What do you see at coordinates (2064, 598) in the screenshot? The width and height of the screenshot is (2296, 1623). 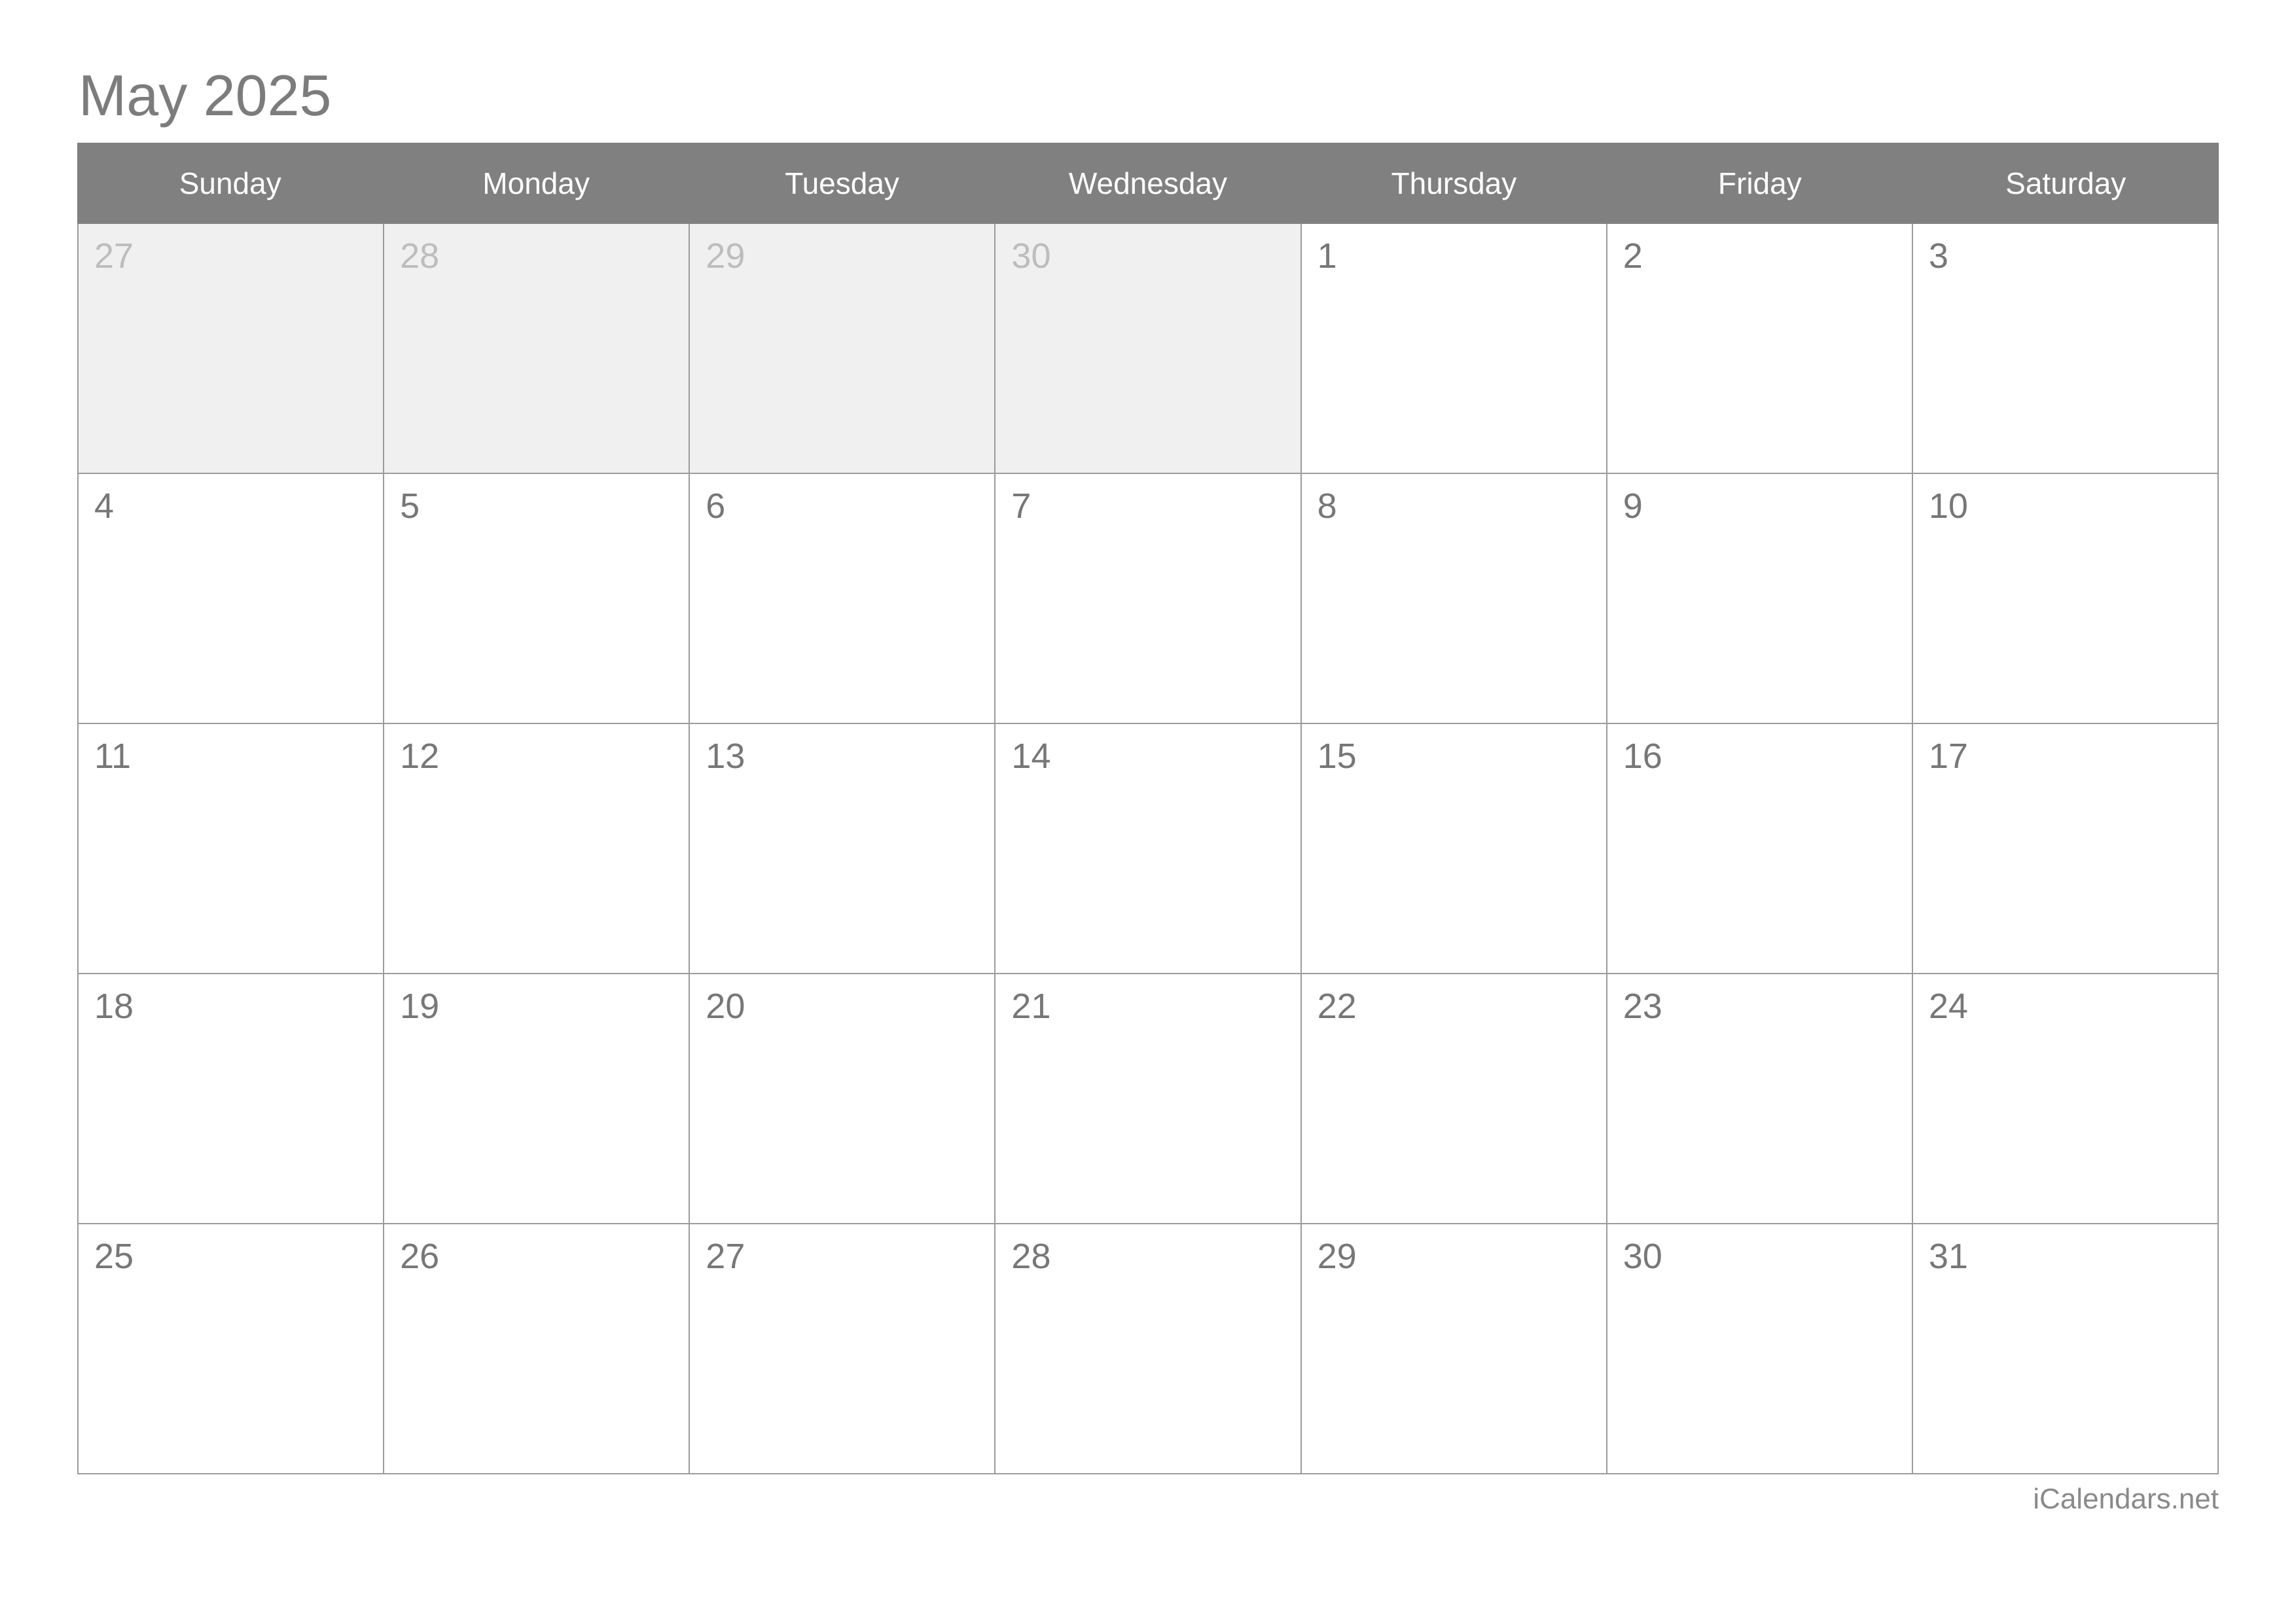 I see `calendar-day-cell: 10` at bounding box center [2064, 598].